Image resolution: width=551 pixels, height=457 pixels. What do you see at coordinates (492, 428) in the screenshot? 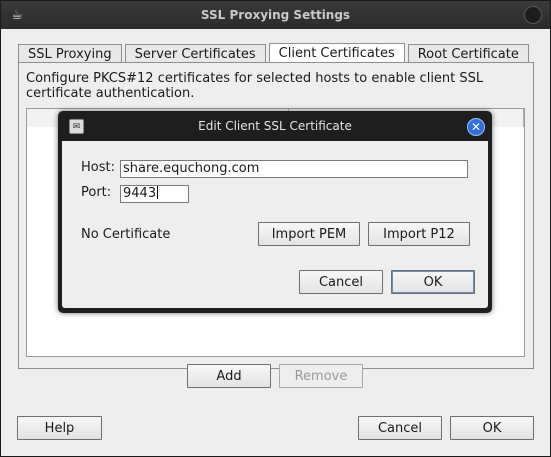
I see `ok-button: OK` at bounding box center [492, 428].